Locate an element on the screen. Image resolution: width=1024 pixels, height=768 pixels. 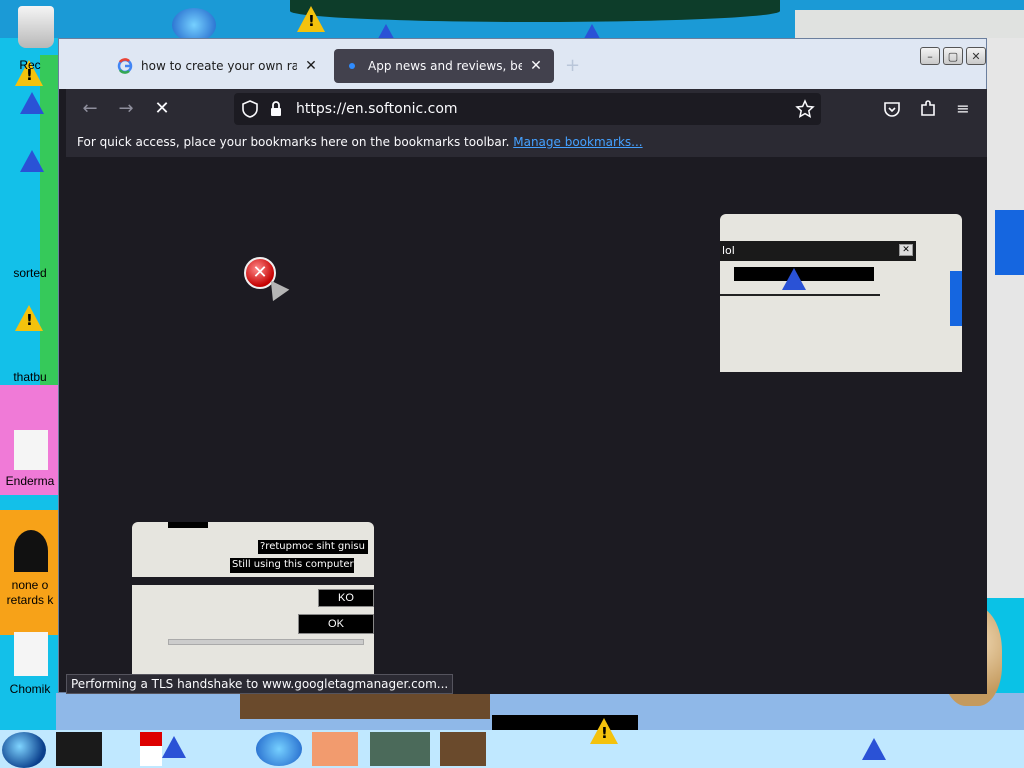
tab-ransomware-search: how to create your own ransomware ✕ is located at coordinates (218, 66).